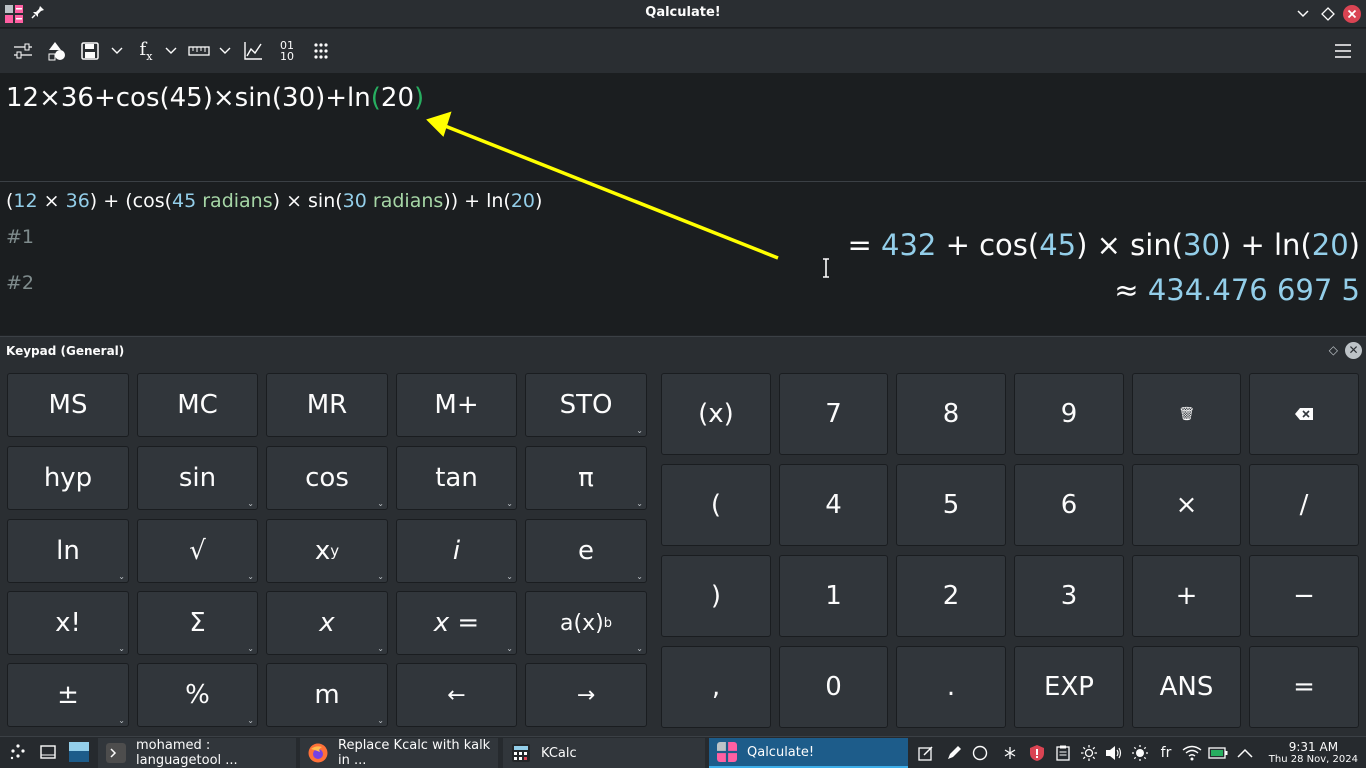 The image size is (1366, 768). What do you see at coordinates (1333, 350) in the screenshot?
I see `float-dock-button: ◇` at bounding box center [1333, 350].